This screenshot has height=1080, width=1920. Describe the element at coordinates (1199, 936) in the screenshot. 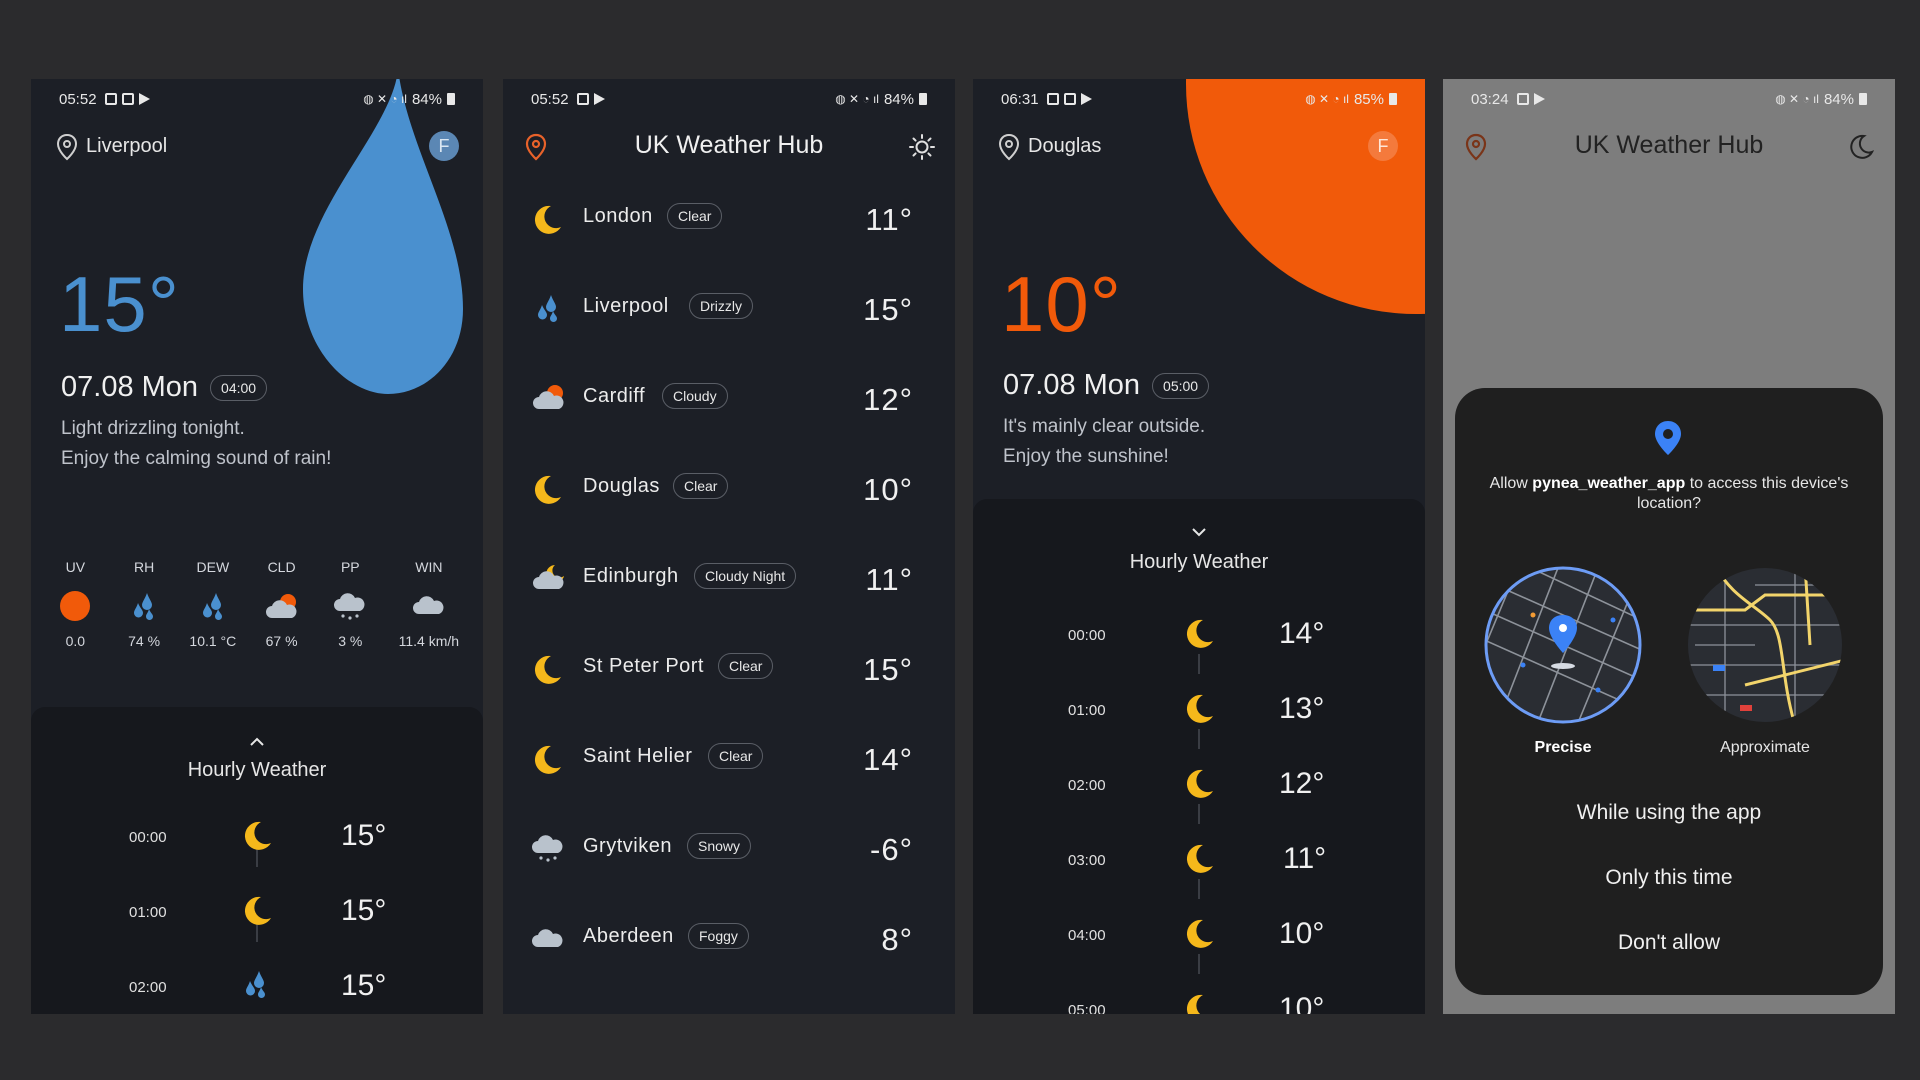

I see `hourly-row: 04:00 10°` at that location.